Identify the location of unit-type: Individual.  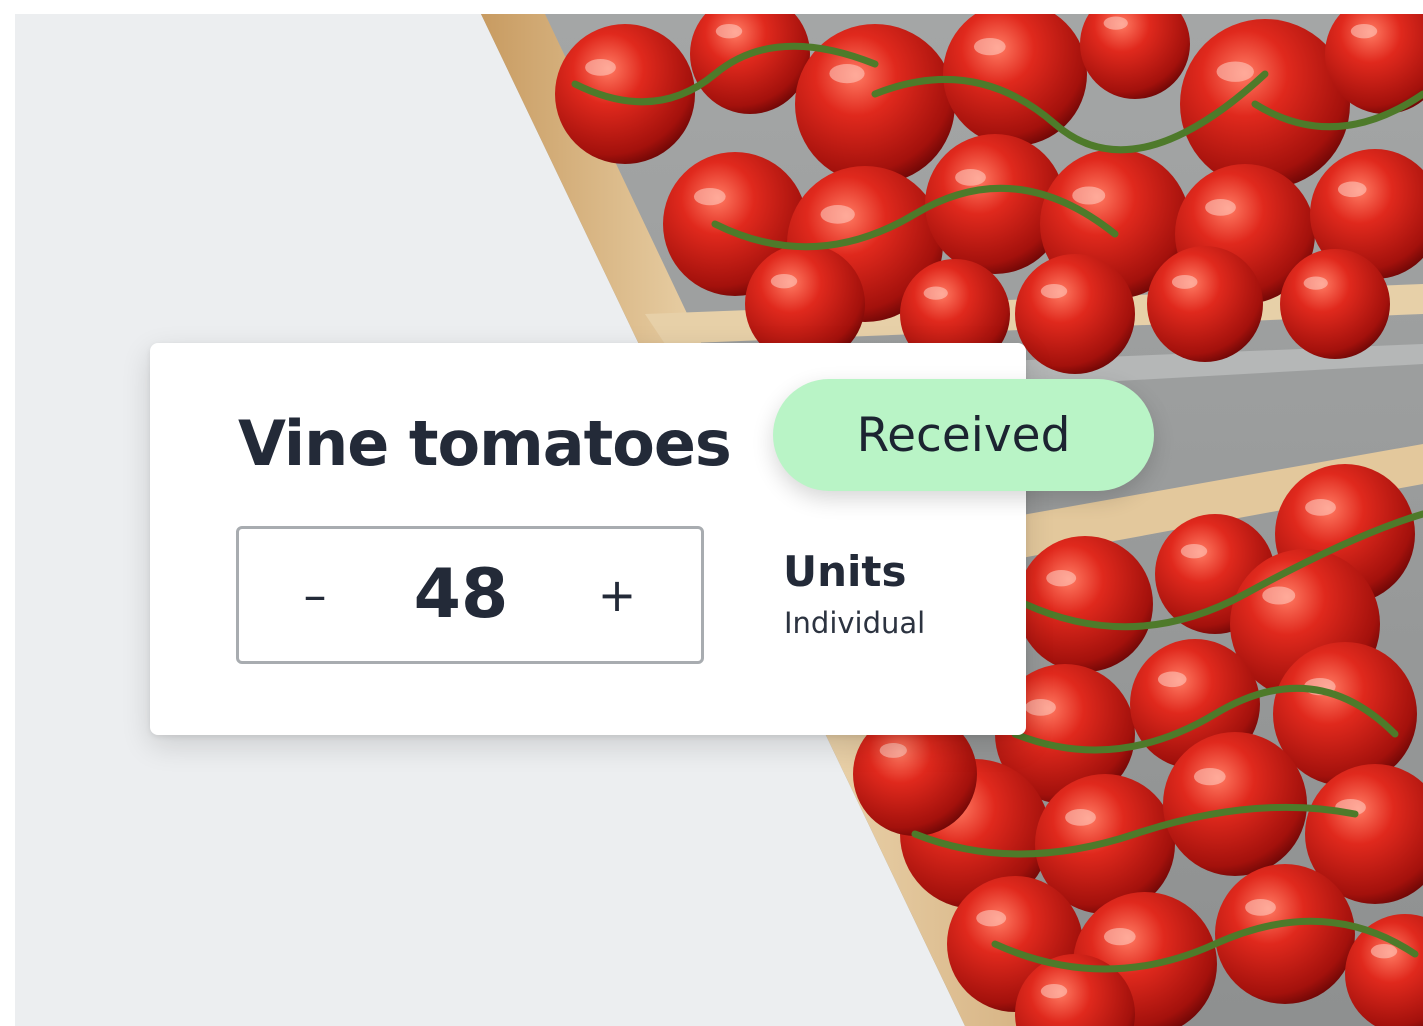
(855, 623).